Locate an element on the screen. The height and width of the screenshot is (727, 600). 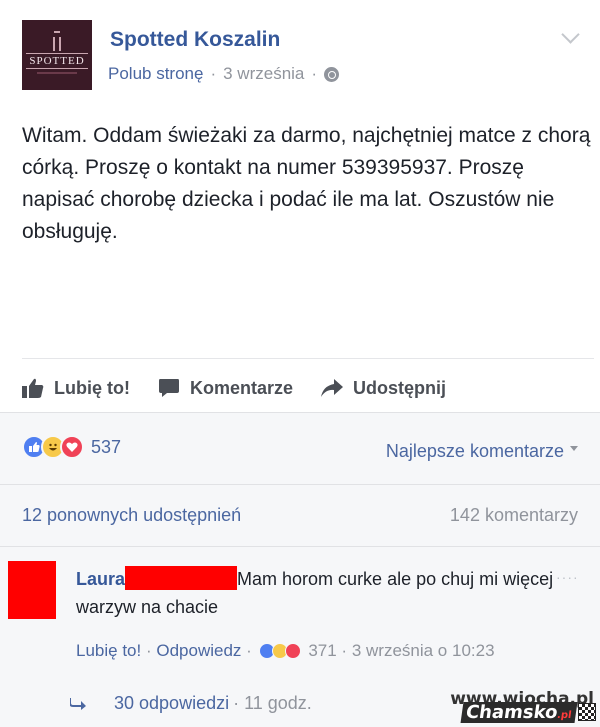
like-button-label: Lubię to! is located at coordinates (92, 387).